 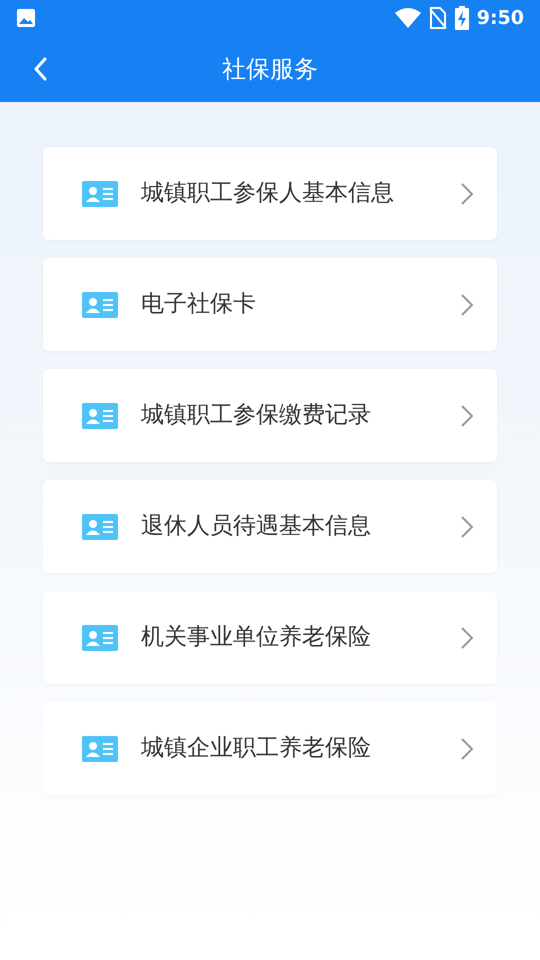 What do you see at coordinates (256, 637) in the screenshot?
I see `menu-item-label: 机关事业单位养老保险` at bounding box center [256, 637].